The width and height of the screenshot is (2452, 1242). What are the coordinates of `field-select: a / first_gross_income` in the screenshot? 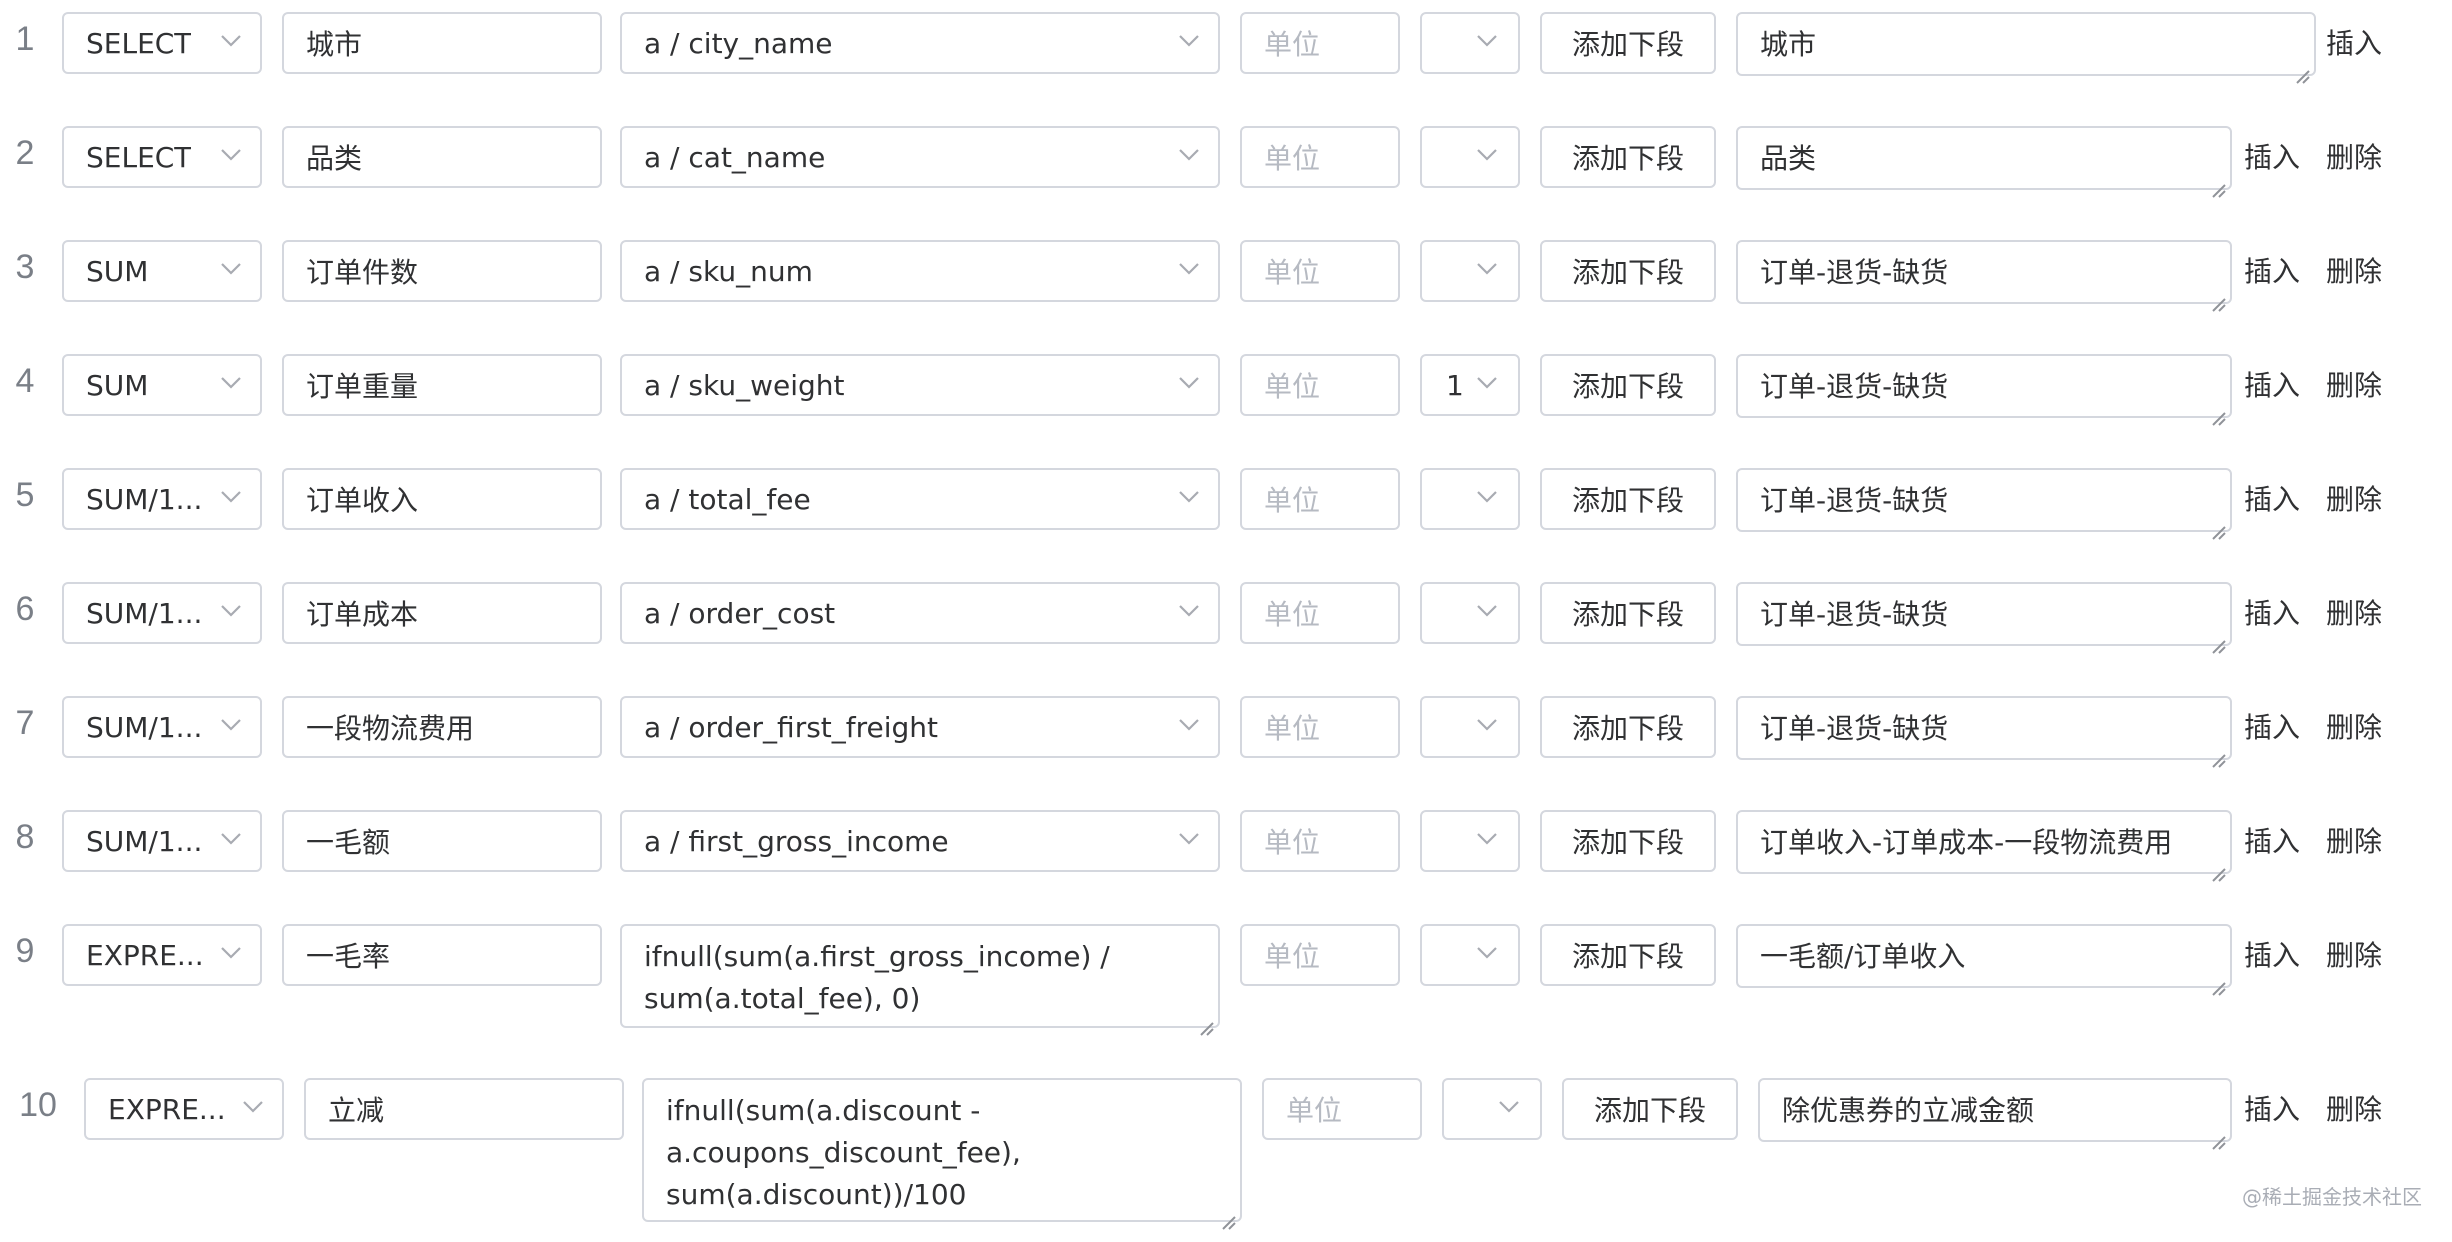 It's located at (920, 841).